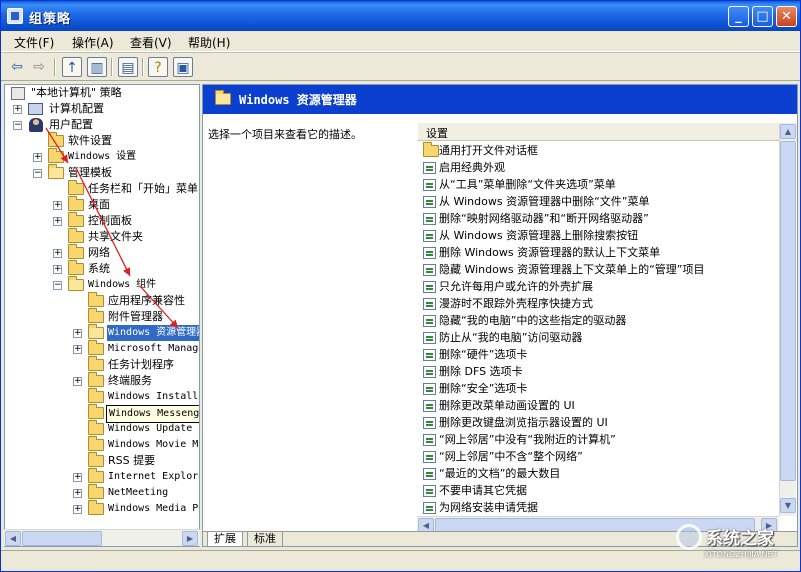 The width and height of the screenshot is (801, 572). I want to click on setting-label: 为网络安装申请凭据, so click(488, 507).